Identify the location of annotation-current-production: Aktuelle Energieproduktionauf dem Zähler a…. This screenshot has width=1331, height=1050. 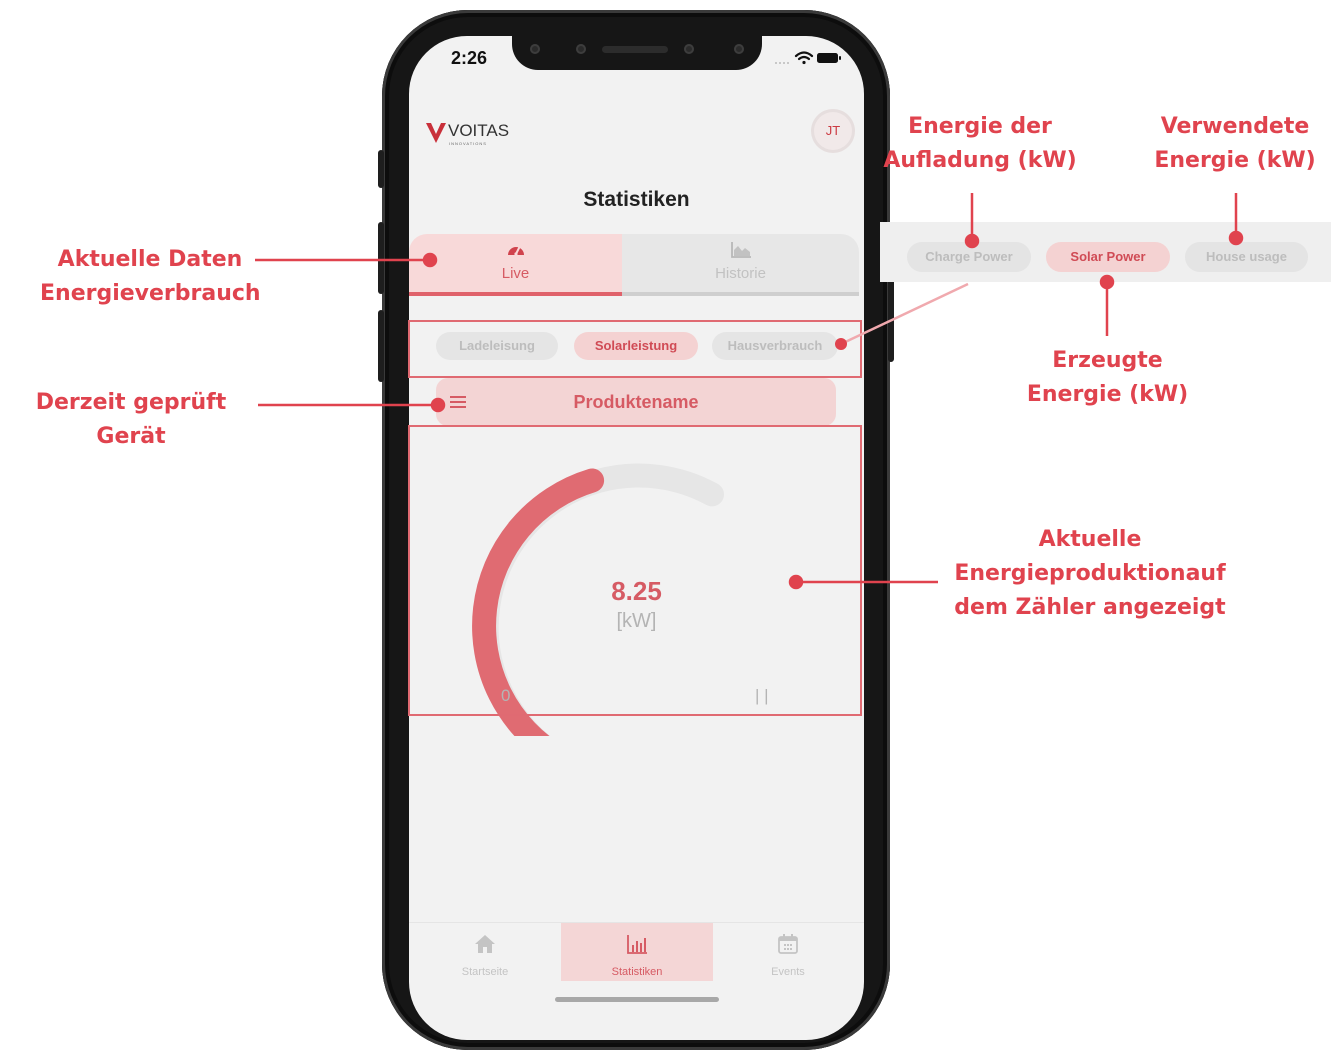
(1090, 573).